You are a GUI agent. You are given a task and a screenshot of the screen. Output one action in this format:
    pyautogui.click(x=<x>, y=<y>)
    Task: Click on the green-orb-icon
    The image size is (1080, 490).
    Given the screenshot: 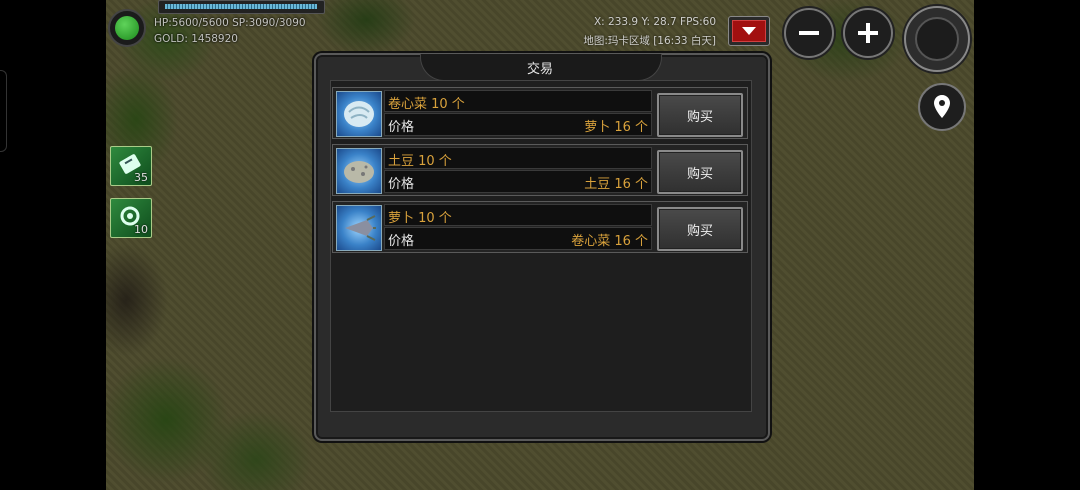 What is the action you would take?
    pyautogui.click(x=127, y=28)
    